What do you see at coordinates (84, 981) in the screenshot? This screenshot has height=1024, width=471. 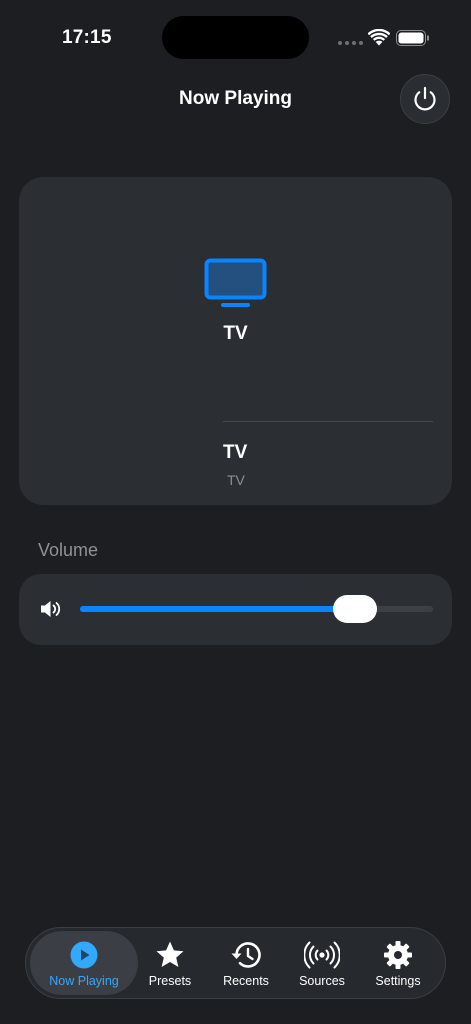 I see `tab-label: Now Playing` at bounding box center [84, 981].